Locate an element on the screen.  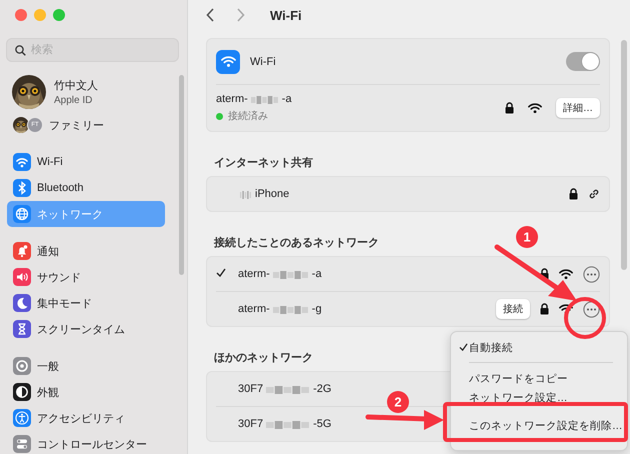
network-name: -g is located at coordinates (317, 309).